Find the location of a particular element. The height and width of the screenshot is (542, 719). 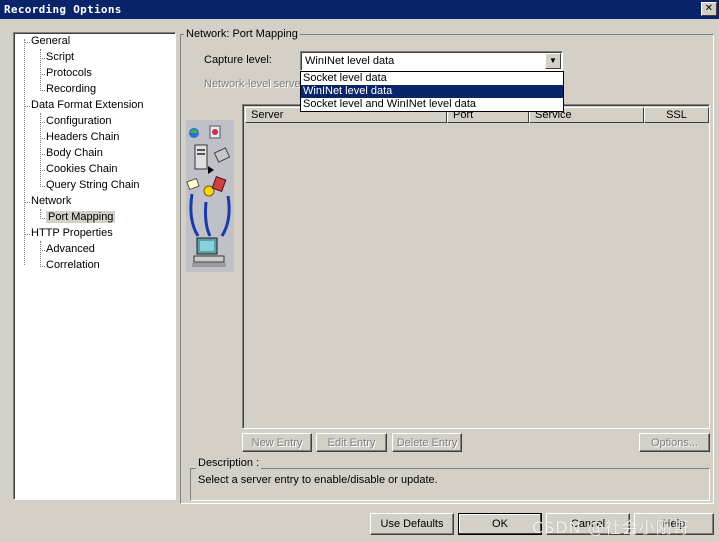

capture-level-label: Capture level: is located at coordinates (238, 60).